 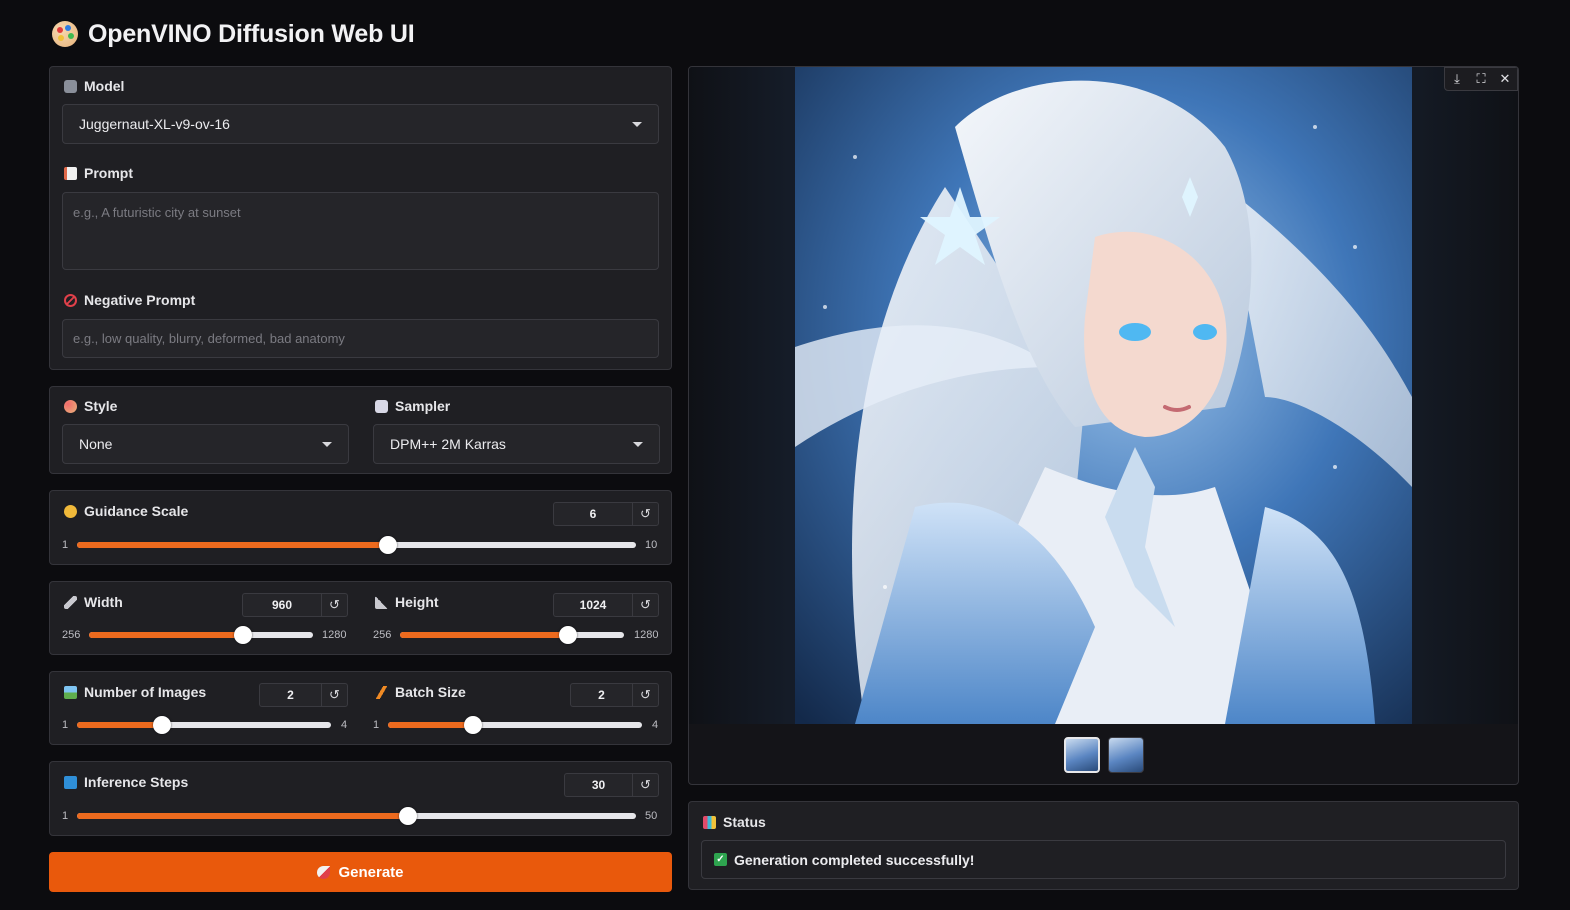 I want to click on guidance-scale-panel: Guidance Scale 6 ↺ 1 10, so click(x=360, y=527).